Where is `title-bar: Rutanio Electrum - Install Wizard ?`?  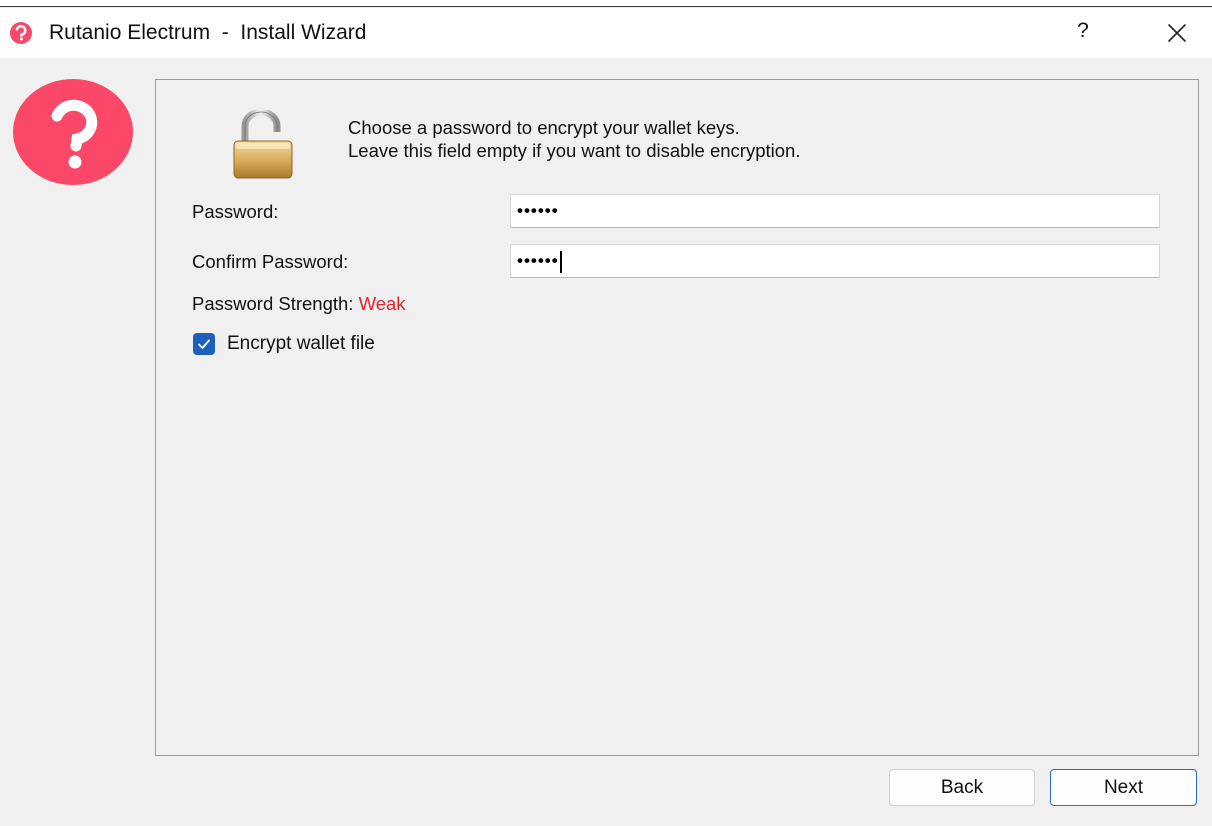
title-bar: Rutanio Electrum - Install Wizard ? is located at coordinates (606, 33).